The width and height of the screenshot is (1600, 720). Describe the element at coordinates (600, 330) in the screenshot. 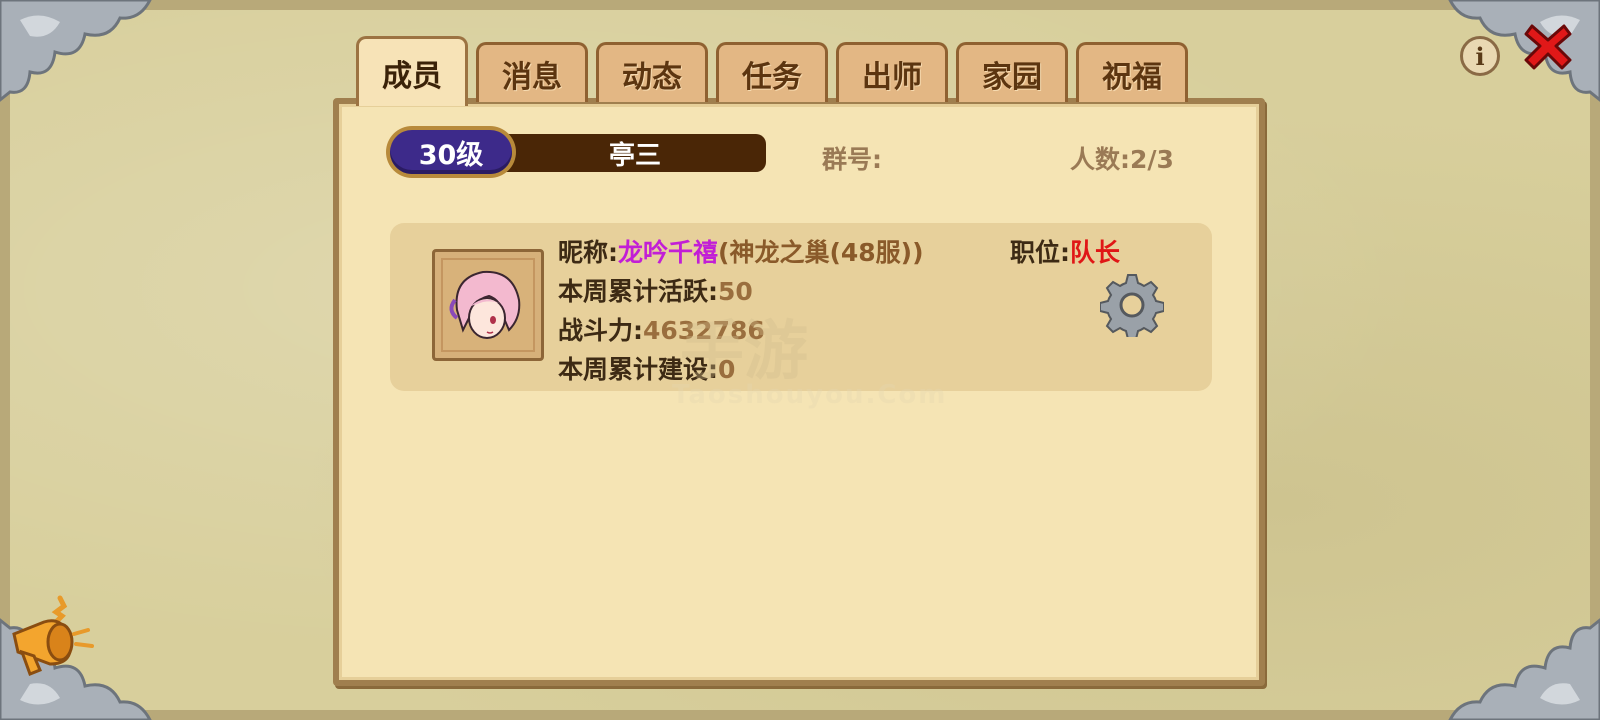

I see `power-label: 战斗力:` at that location.